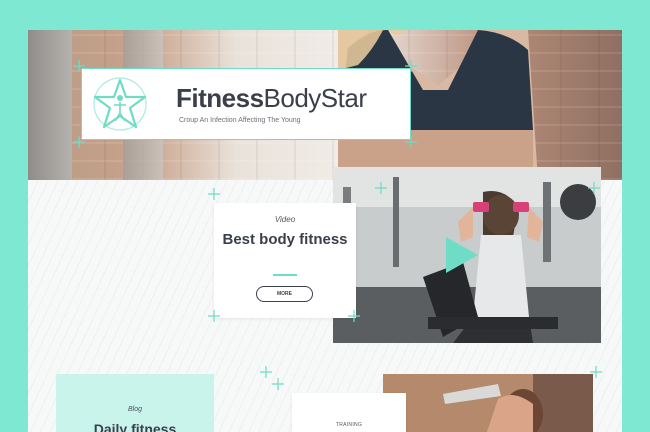 This screenshot has width=650, height=432. Describe the element at coordinates (285, 260) in the screenshot. I see `video-card: Video Best body fitness MORE` at that location.